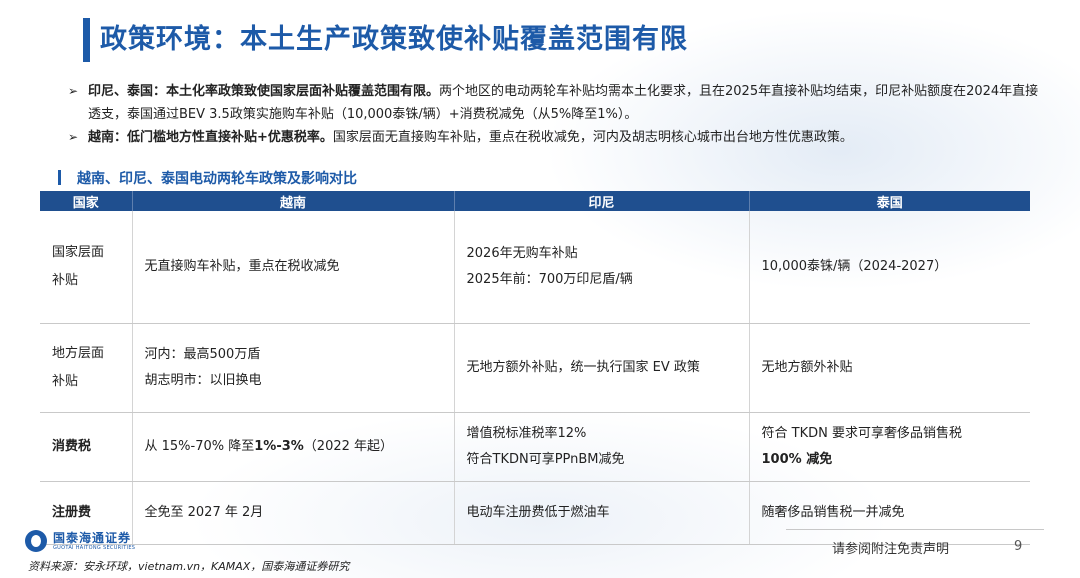 This screenshot has width=1080, height=578. I want to click on table-header-row: 国家 越南 印尼 泰国, so click(535, 201).